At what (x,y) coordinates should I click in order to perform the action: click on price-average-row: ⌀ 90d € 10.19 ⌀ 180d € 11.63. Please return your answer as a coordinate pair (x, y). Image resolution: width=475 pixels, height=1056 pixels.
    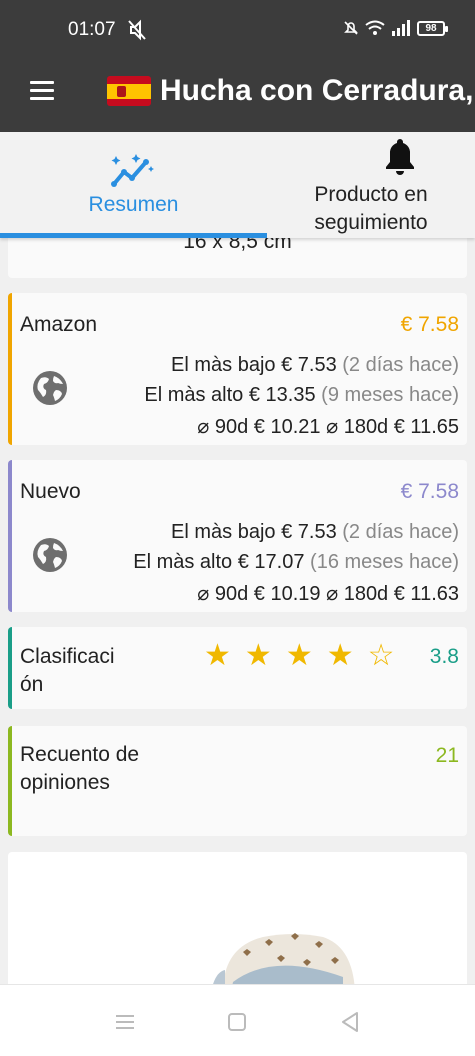
    Looking at the image, I should click on (328, 594).